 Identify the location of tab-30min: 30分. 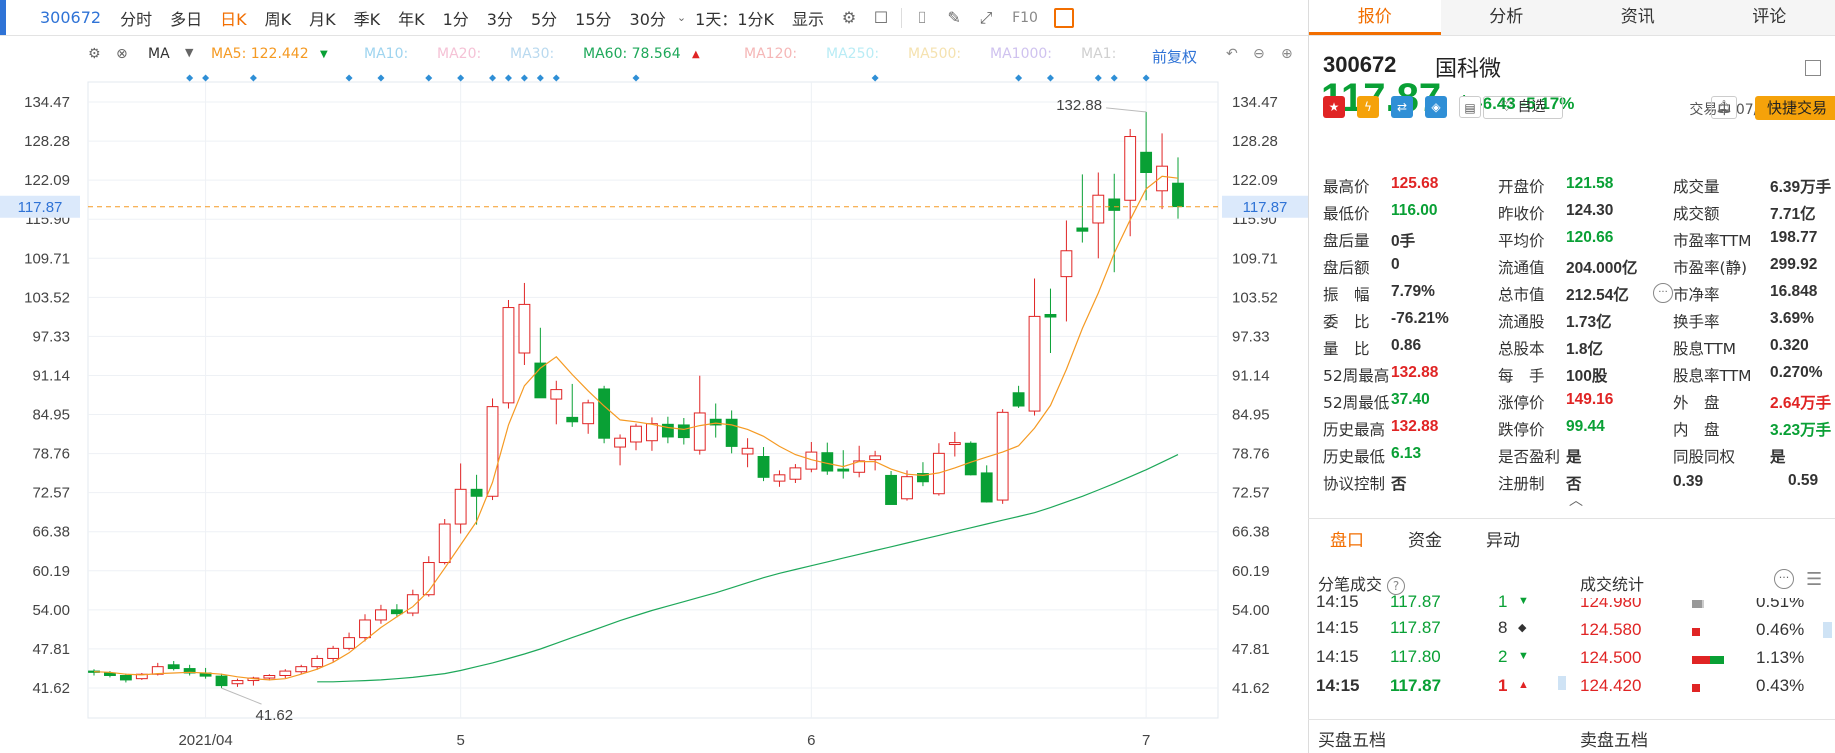
(648, 18).